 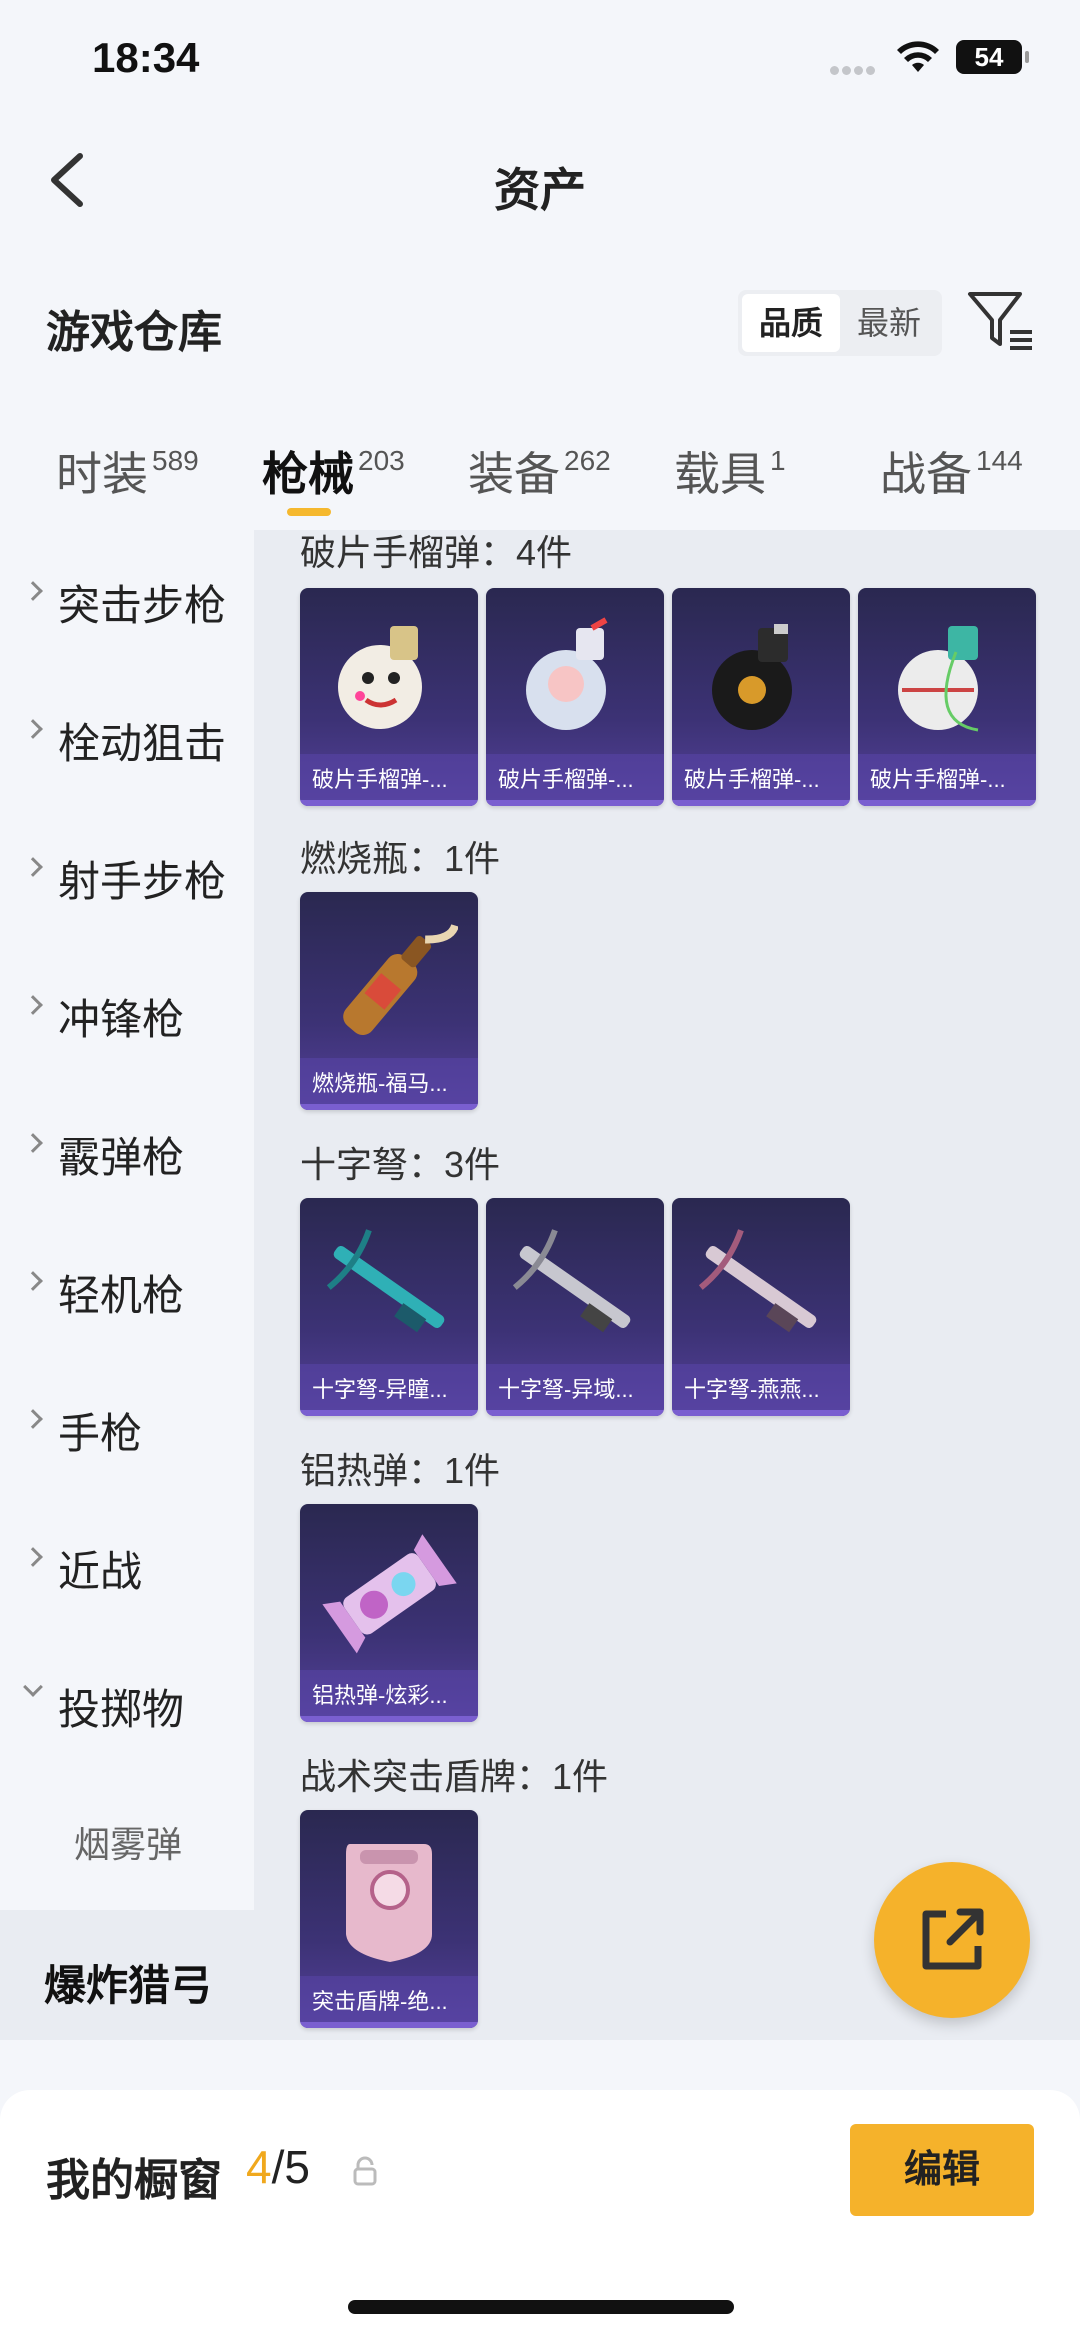 What do you see at coordinates (541, 2307) in the screenshot?
I see `home-indicator` at bounding box center [541, 2307].